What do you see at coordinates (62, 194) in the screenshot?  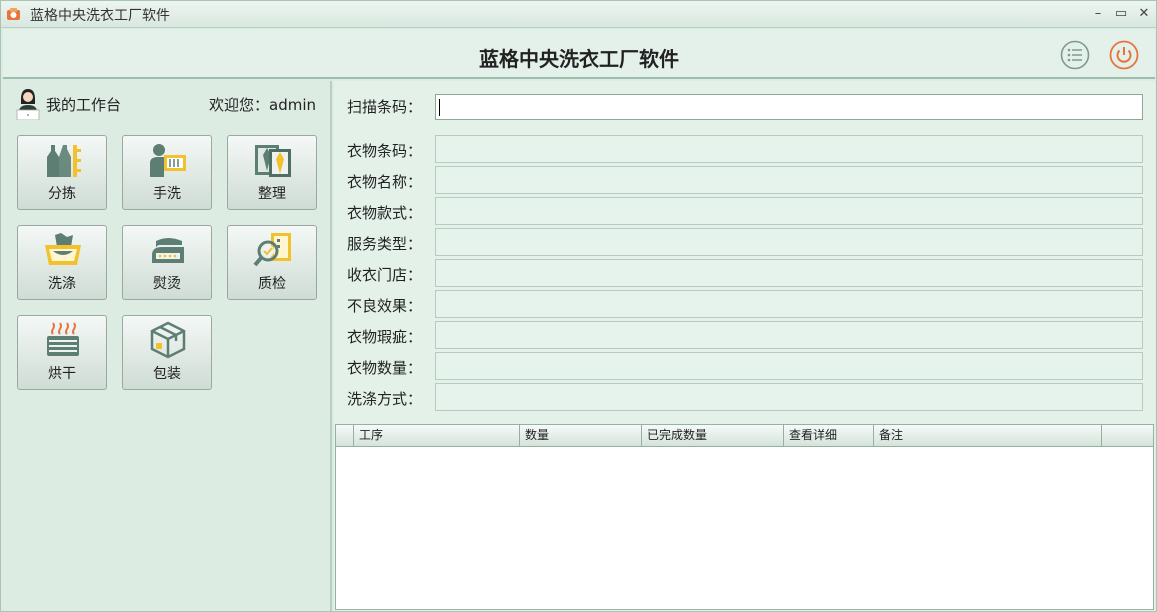 I see `tile-label: 分拣` at bounding box center [62, 194].